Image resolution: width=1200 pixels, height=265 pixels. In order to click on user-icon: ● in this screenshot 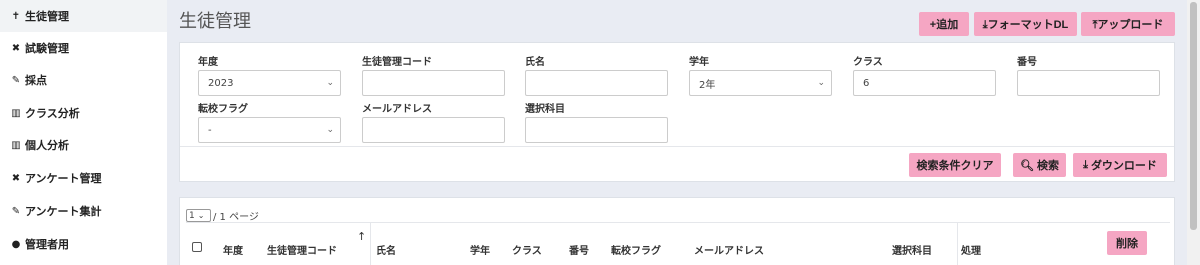, I will do `click(16, 244)`.